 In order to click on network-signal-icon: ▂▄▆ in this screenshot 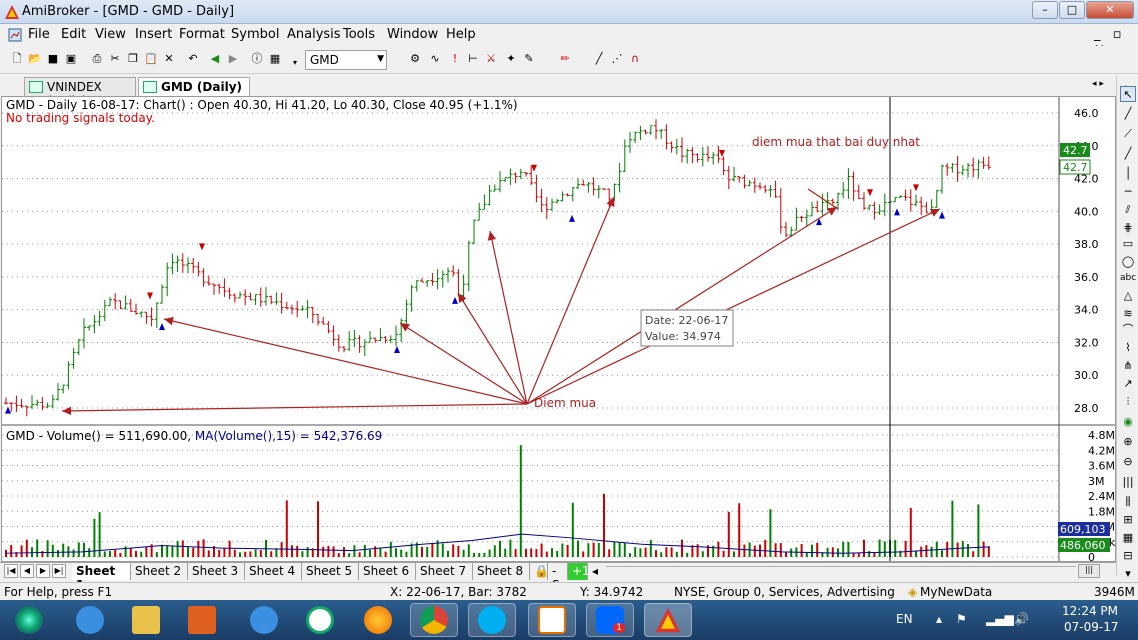, I will do `click(1000, 619)`.